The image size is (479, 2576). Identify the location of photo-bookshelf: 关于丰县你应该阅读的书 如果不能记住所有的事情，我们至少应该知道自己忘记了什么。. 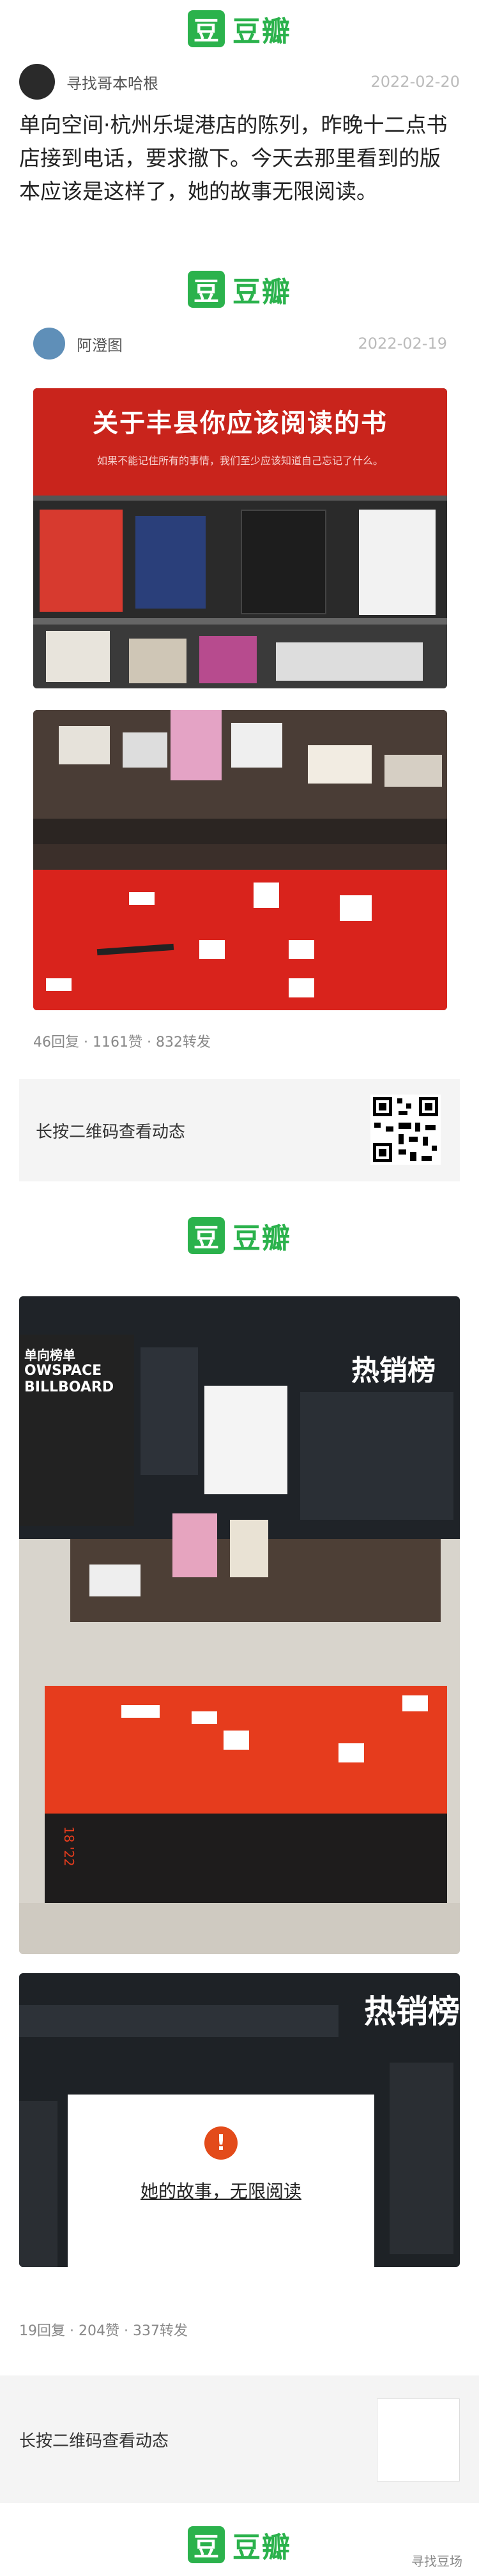
(240, 538).